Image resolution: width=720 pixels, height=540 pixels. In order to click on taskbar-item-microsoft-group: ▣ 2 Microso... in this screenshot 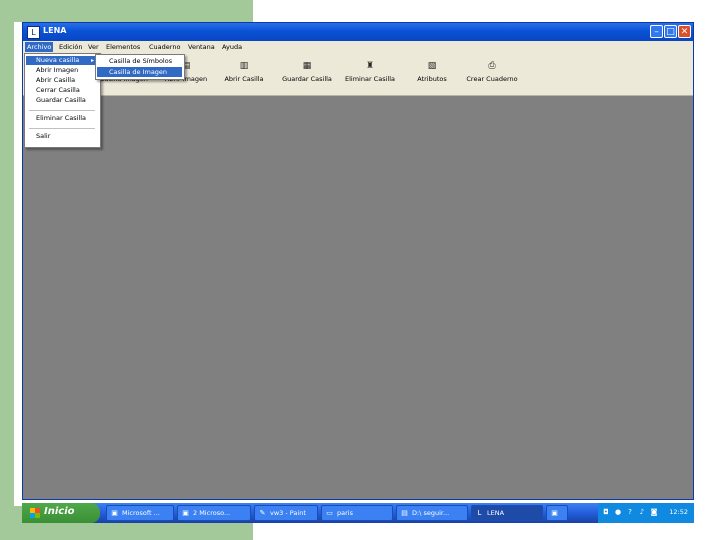, I will do `click(214, 513)`.